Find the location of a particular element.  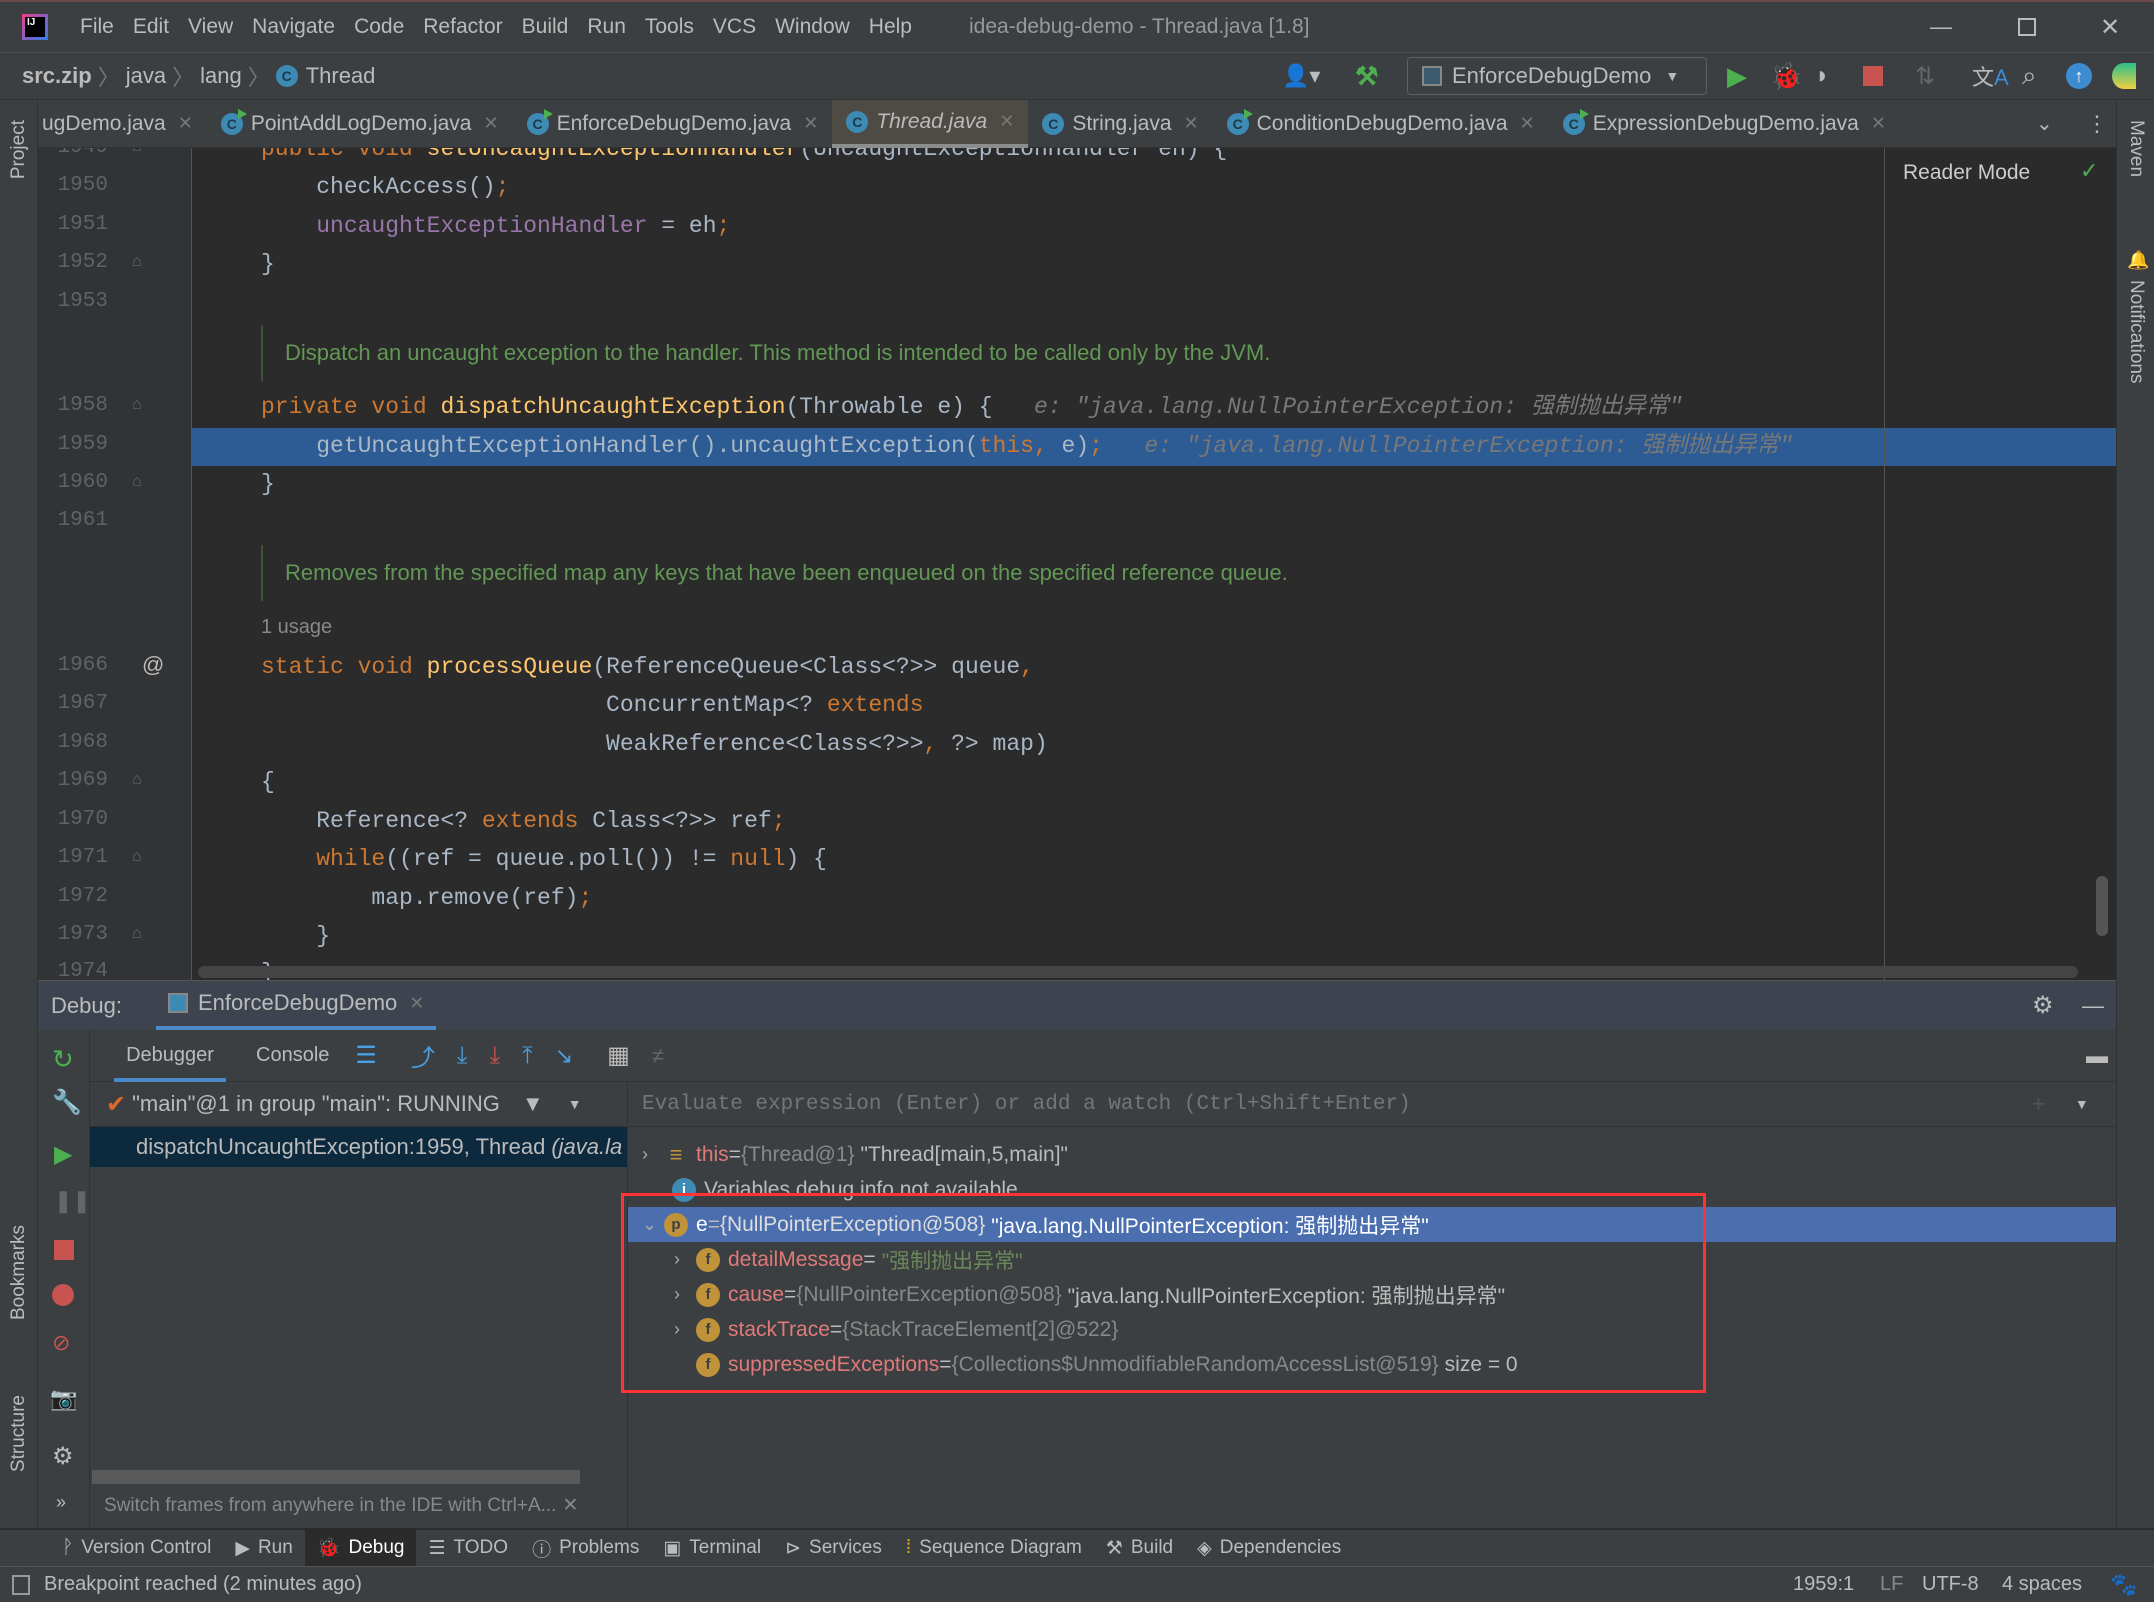

maximize-button is located at coordinates (2027, 27).